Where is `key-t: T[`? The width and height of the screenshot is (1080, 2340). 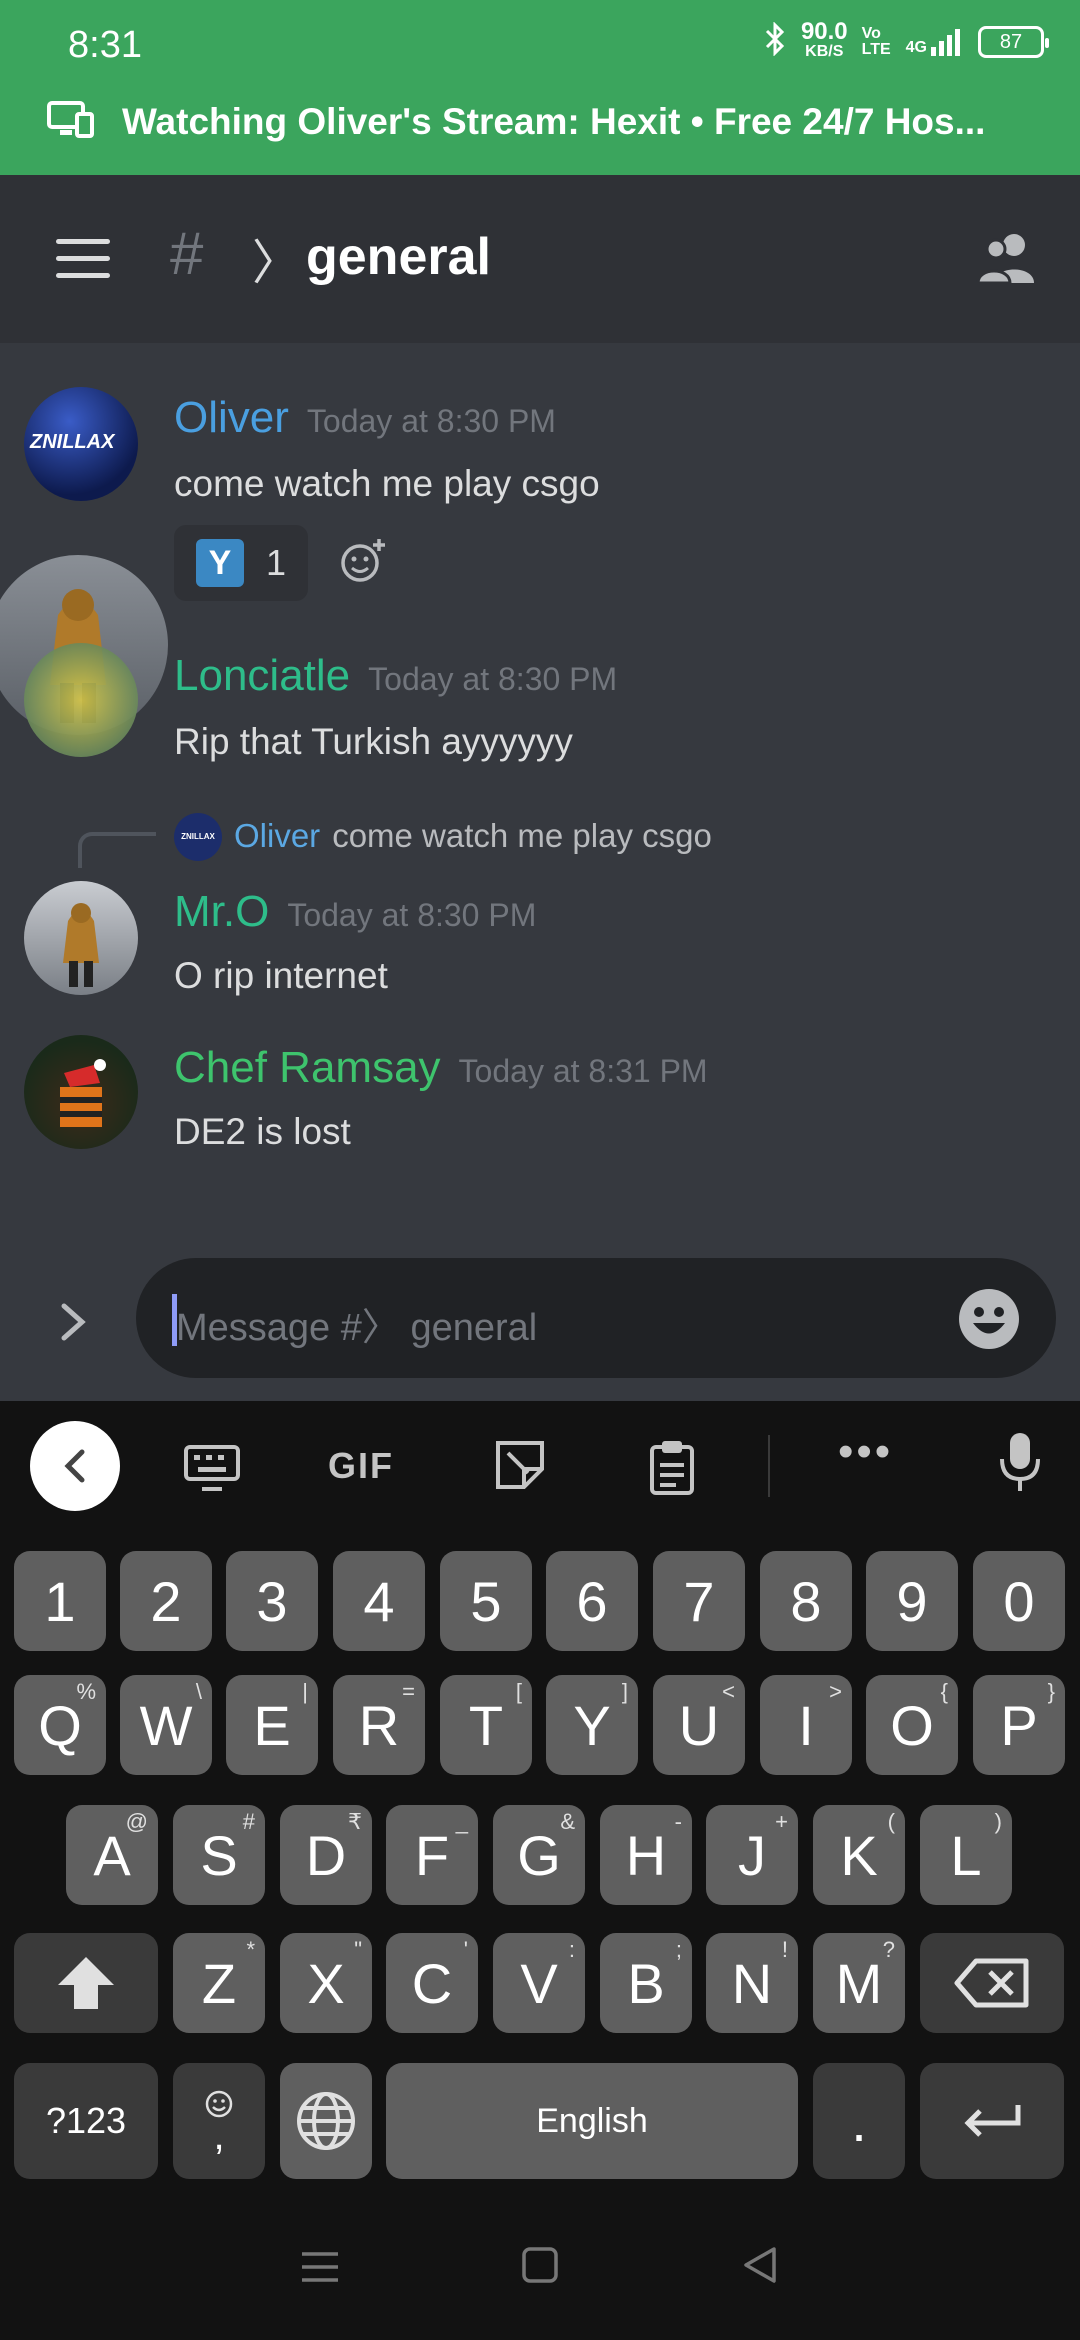 key-t: T[ is located at coordinates (486, 1725).